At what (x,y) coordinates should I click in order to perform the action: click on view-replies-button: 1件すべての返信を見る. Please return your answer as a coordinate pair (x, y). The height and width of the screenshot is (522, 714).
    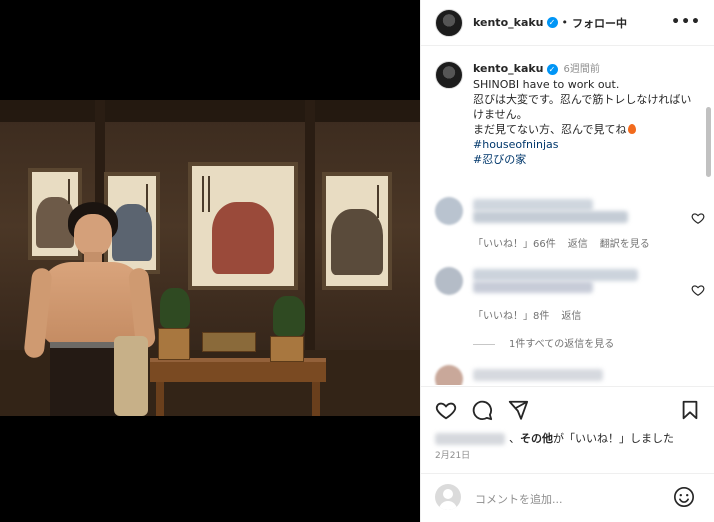
    Looking at the image, I should click on (543, 342).